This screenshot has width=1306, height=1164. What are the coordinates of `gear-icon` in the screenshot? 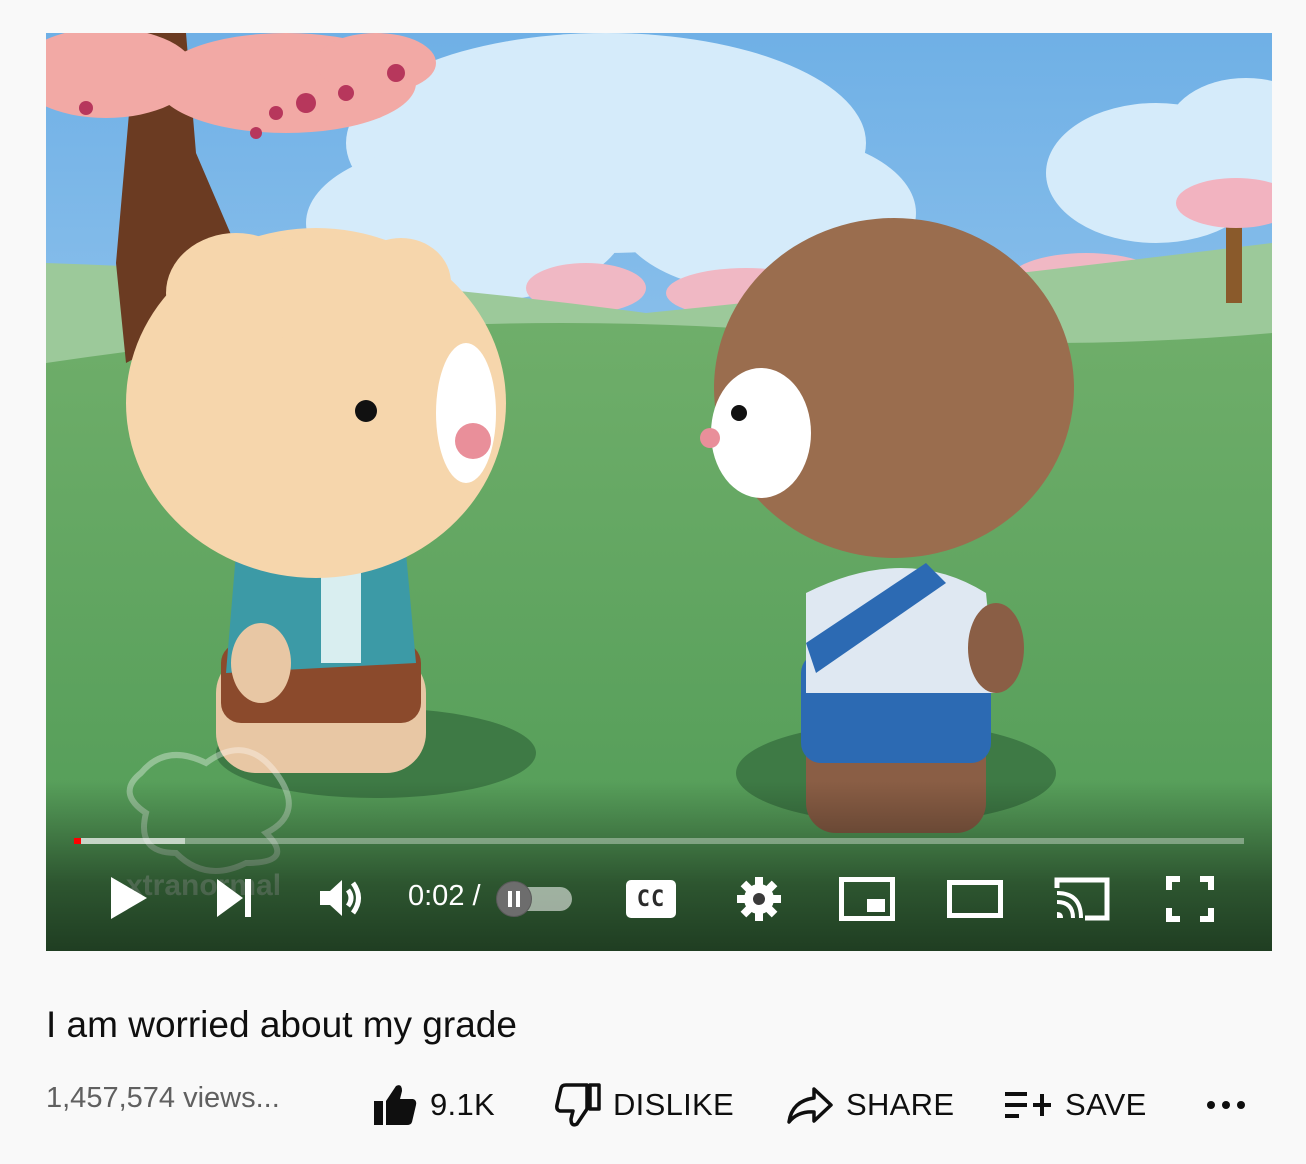 It's located at (759, 899).